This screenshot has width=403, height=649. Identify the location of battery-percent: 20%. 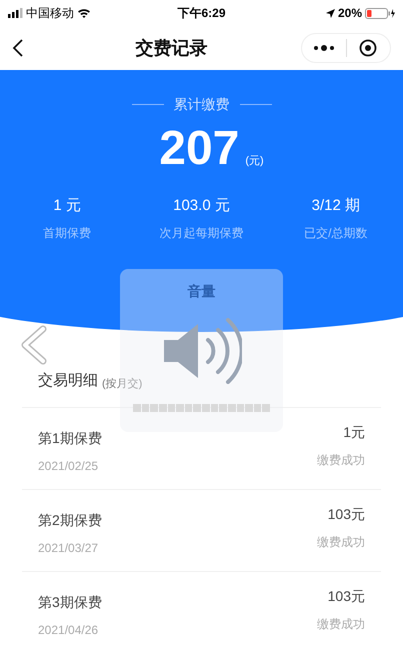
(350, 13).